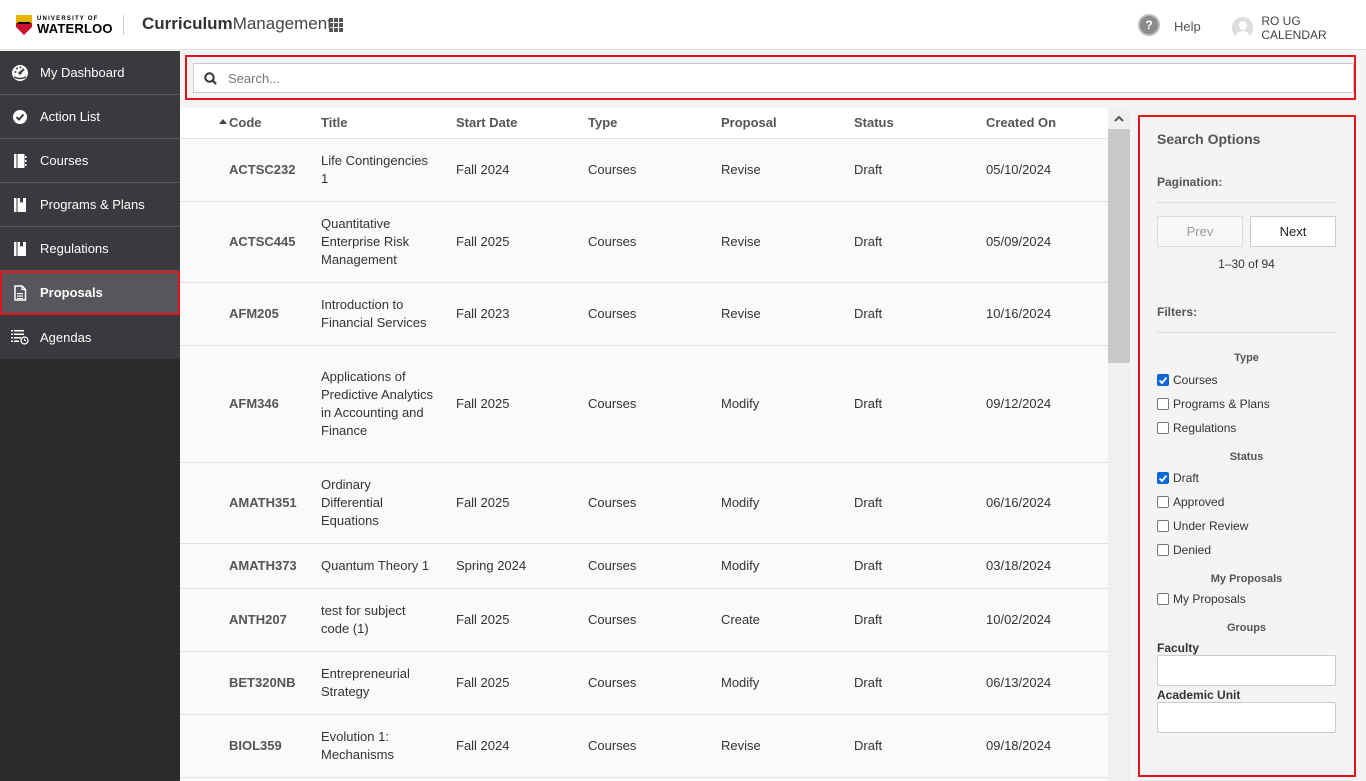  Describe the element at coordinates (1246, 319) in the screenshot. I see `filters-label: Filters:` at that location.